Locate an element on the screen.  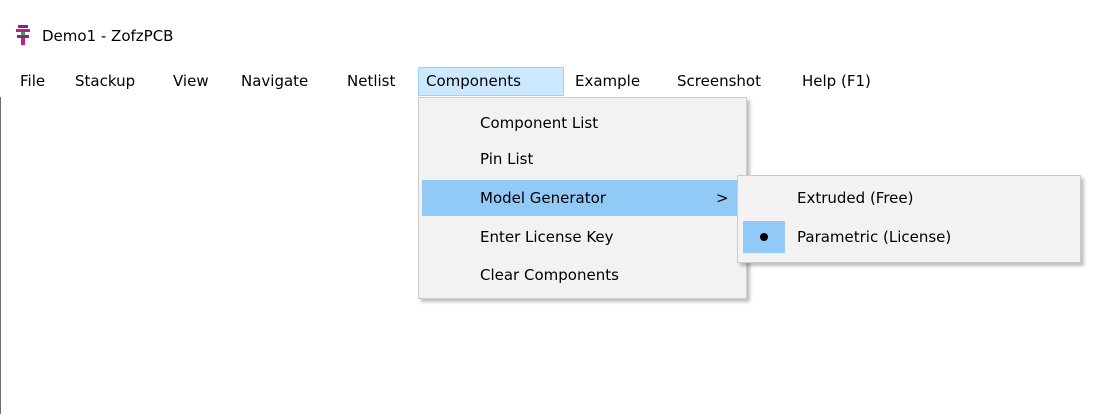
model-generator-submenu: Extruded (Free) Parametric (License) is located at coordinates (909, 219).